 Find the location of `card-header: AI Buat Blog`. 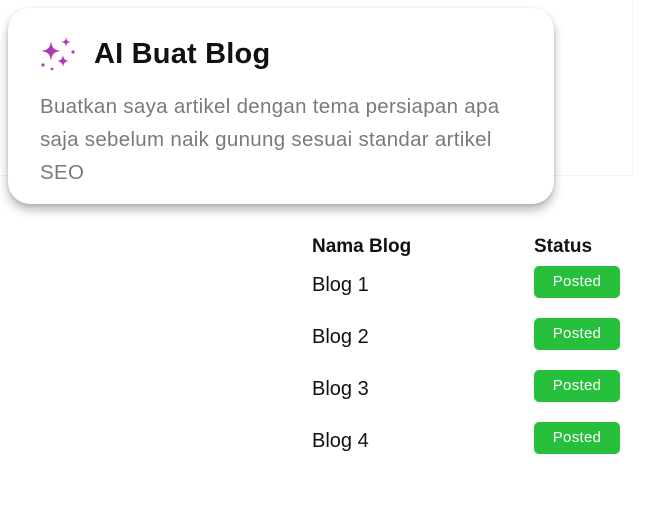

card-header: AI Buat Blog is located at coordinates (154, 54).